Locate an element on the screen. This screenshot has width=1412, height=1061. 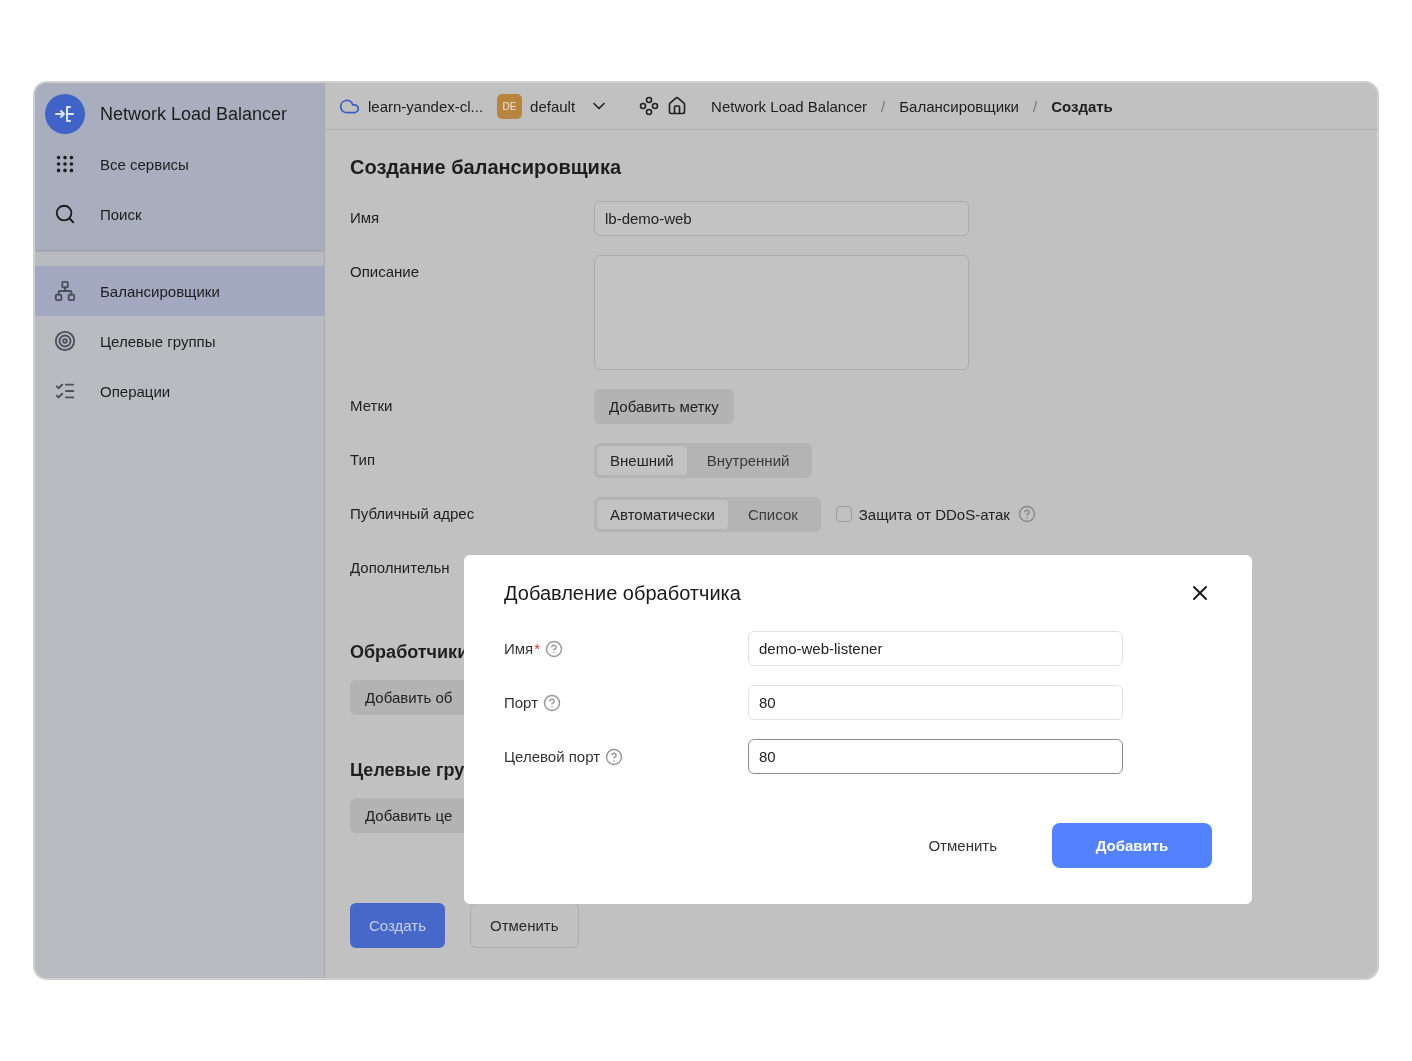
nav-item: Операции is located at coordinates (179, 391).